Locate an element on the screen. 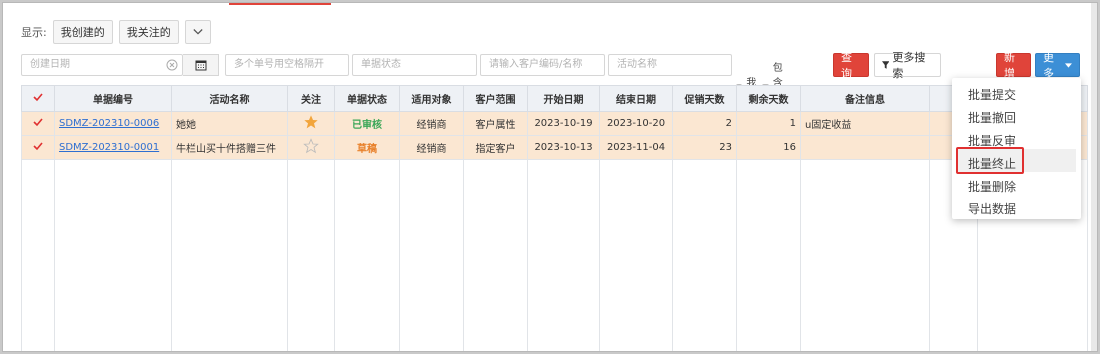  header-days: 促销天数 is located at coordinates (704, 98).